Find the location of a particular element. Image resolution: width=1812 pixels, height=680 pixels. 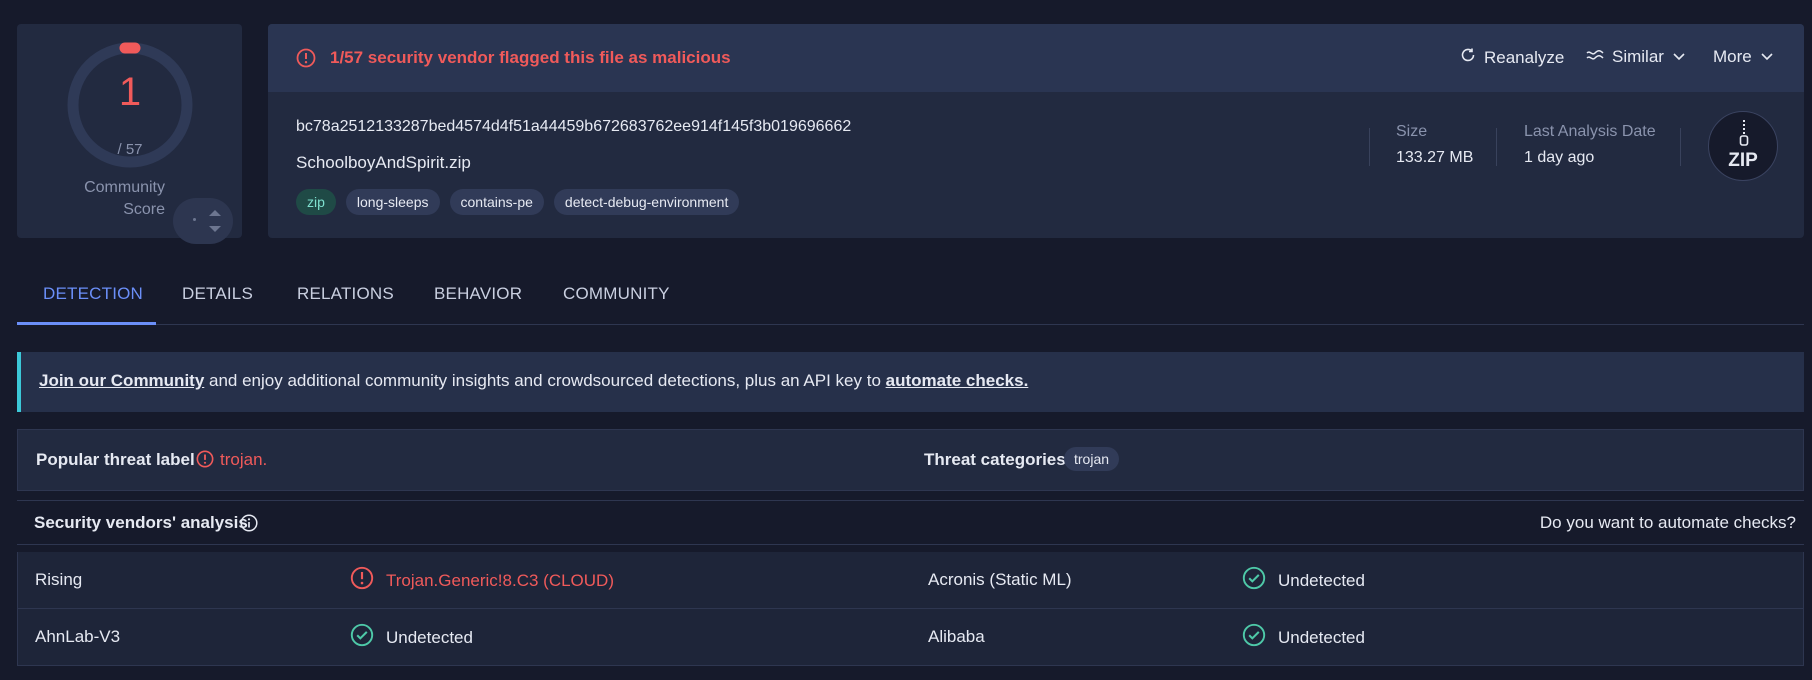

file-name: SchoolboyAndSpirit.zip is located at coordinates (383, 162).